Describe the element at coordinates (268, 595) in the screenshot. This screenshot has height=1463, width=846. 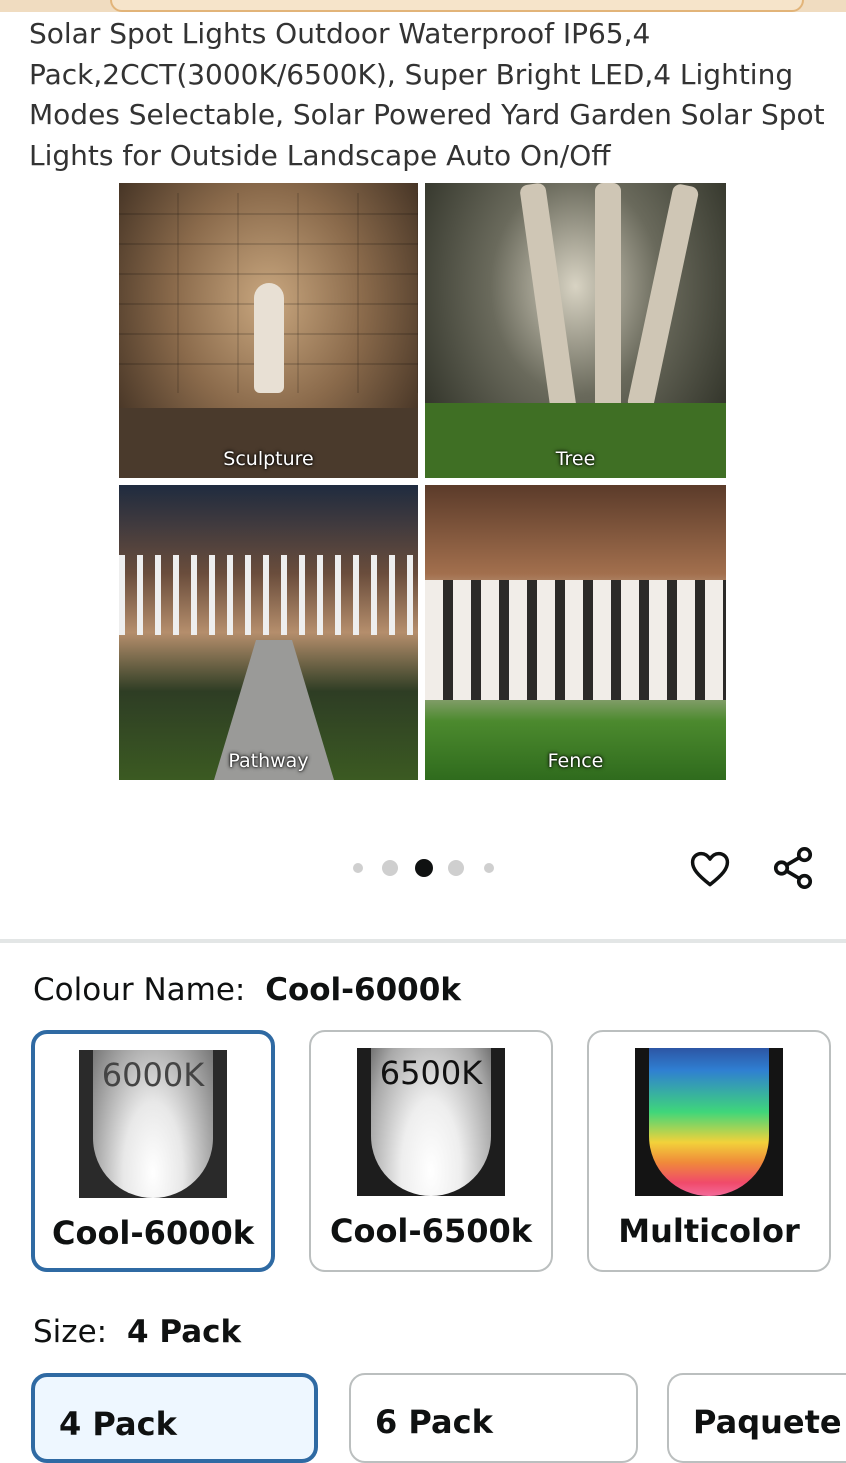
I see `white-gate` at that location.